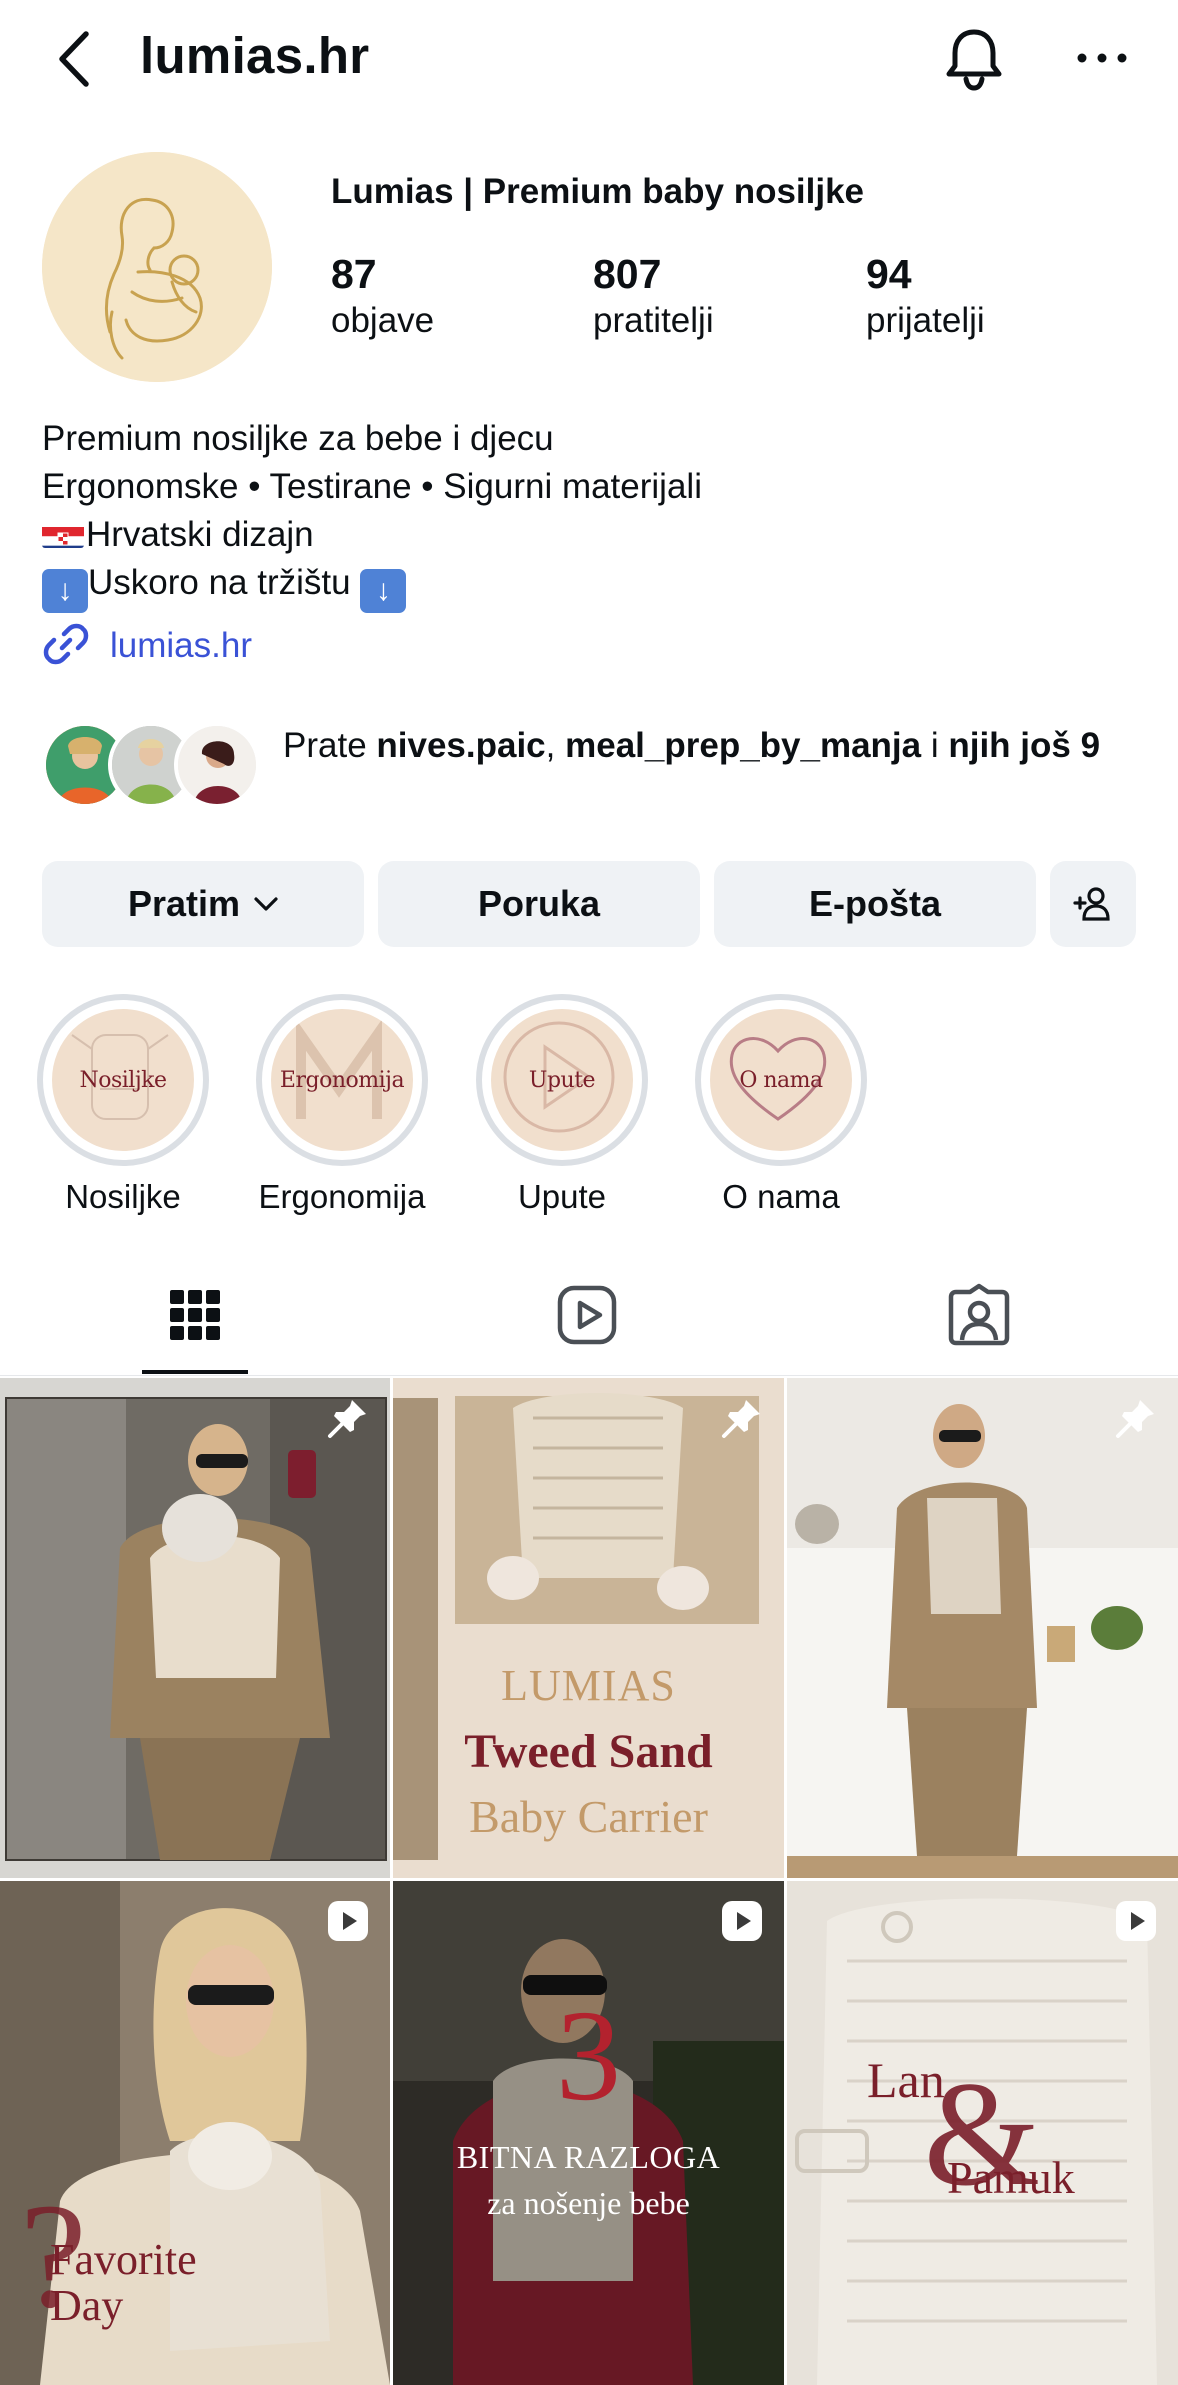 The width and height of the screenshot is (1178, 2385). I want to click on followed-by-prefix: Prate, so click(330, 745).